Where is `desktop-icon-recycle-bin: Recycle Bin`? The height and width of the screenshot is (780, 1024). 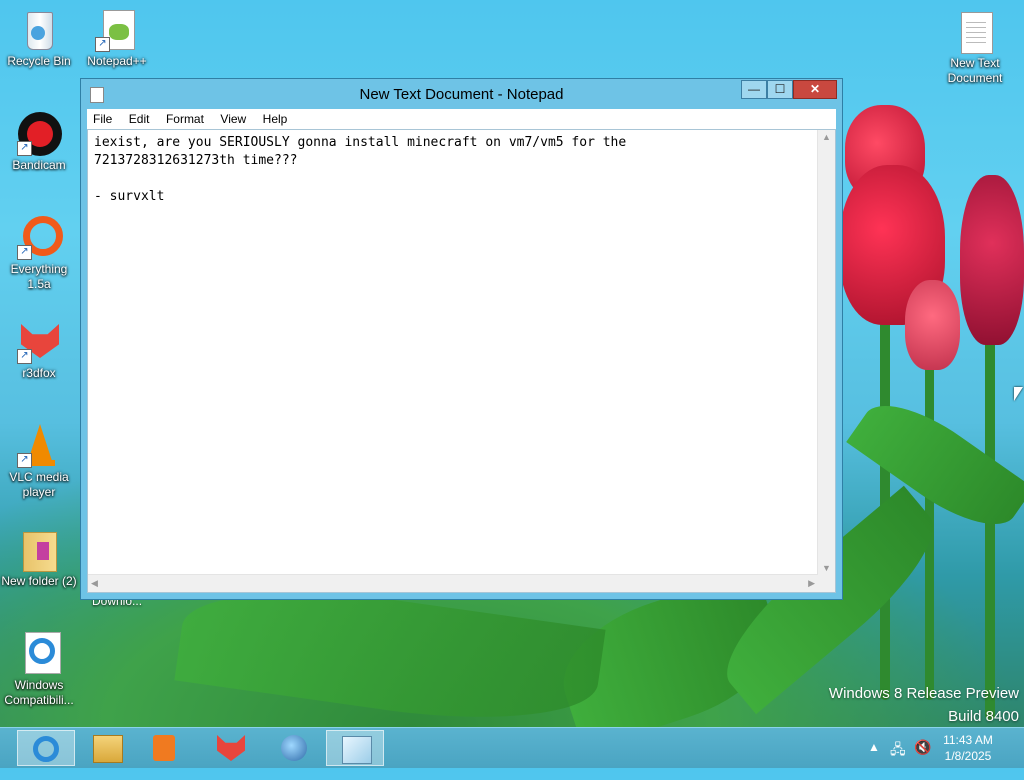
desktop-icon-recycle-bin: Recycle Bin is located at coordinates (39, 38).